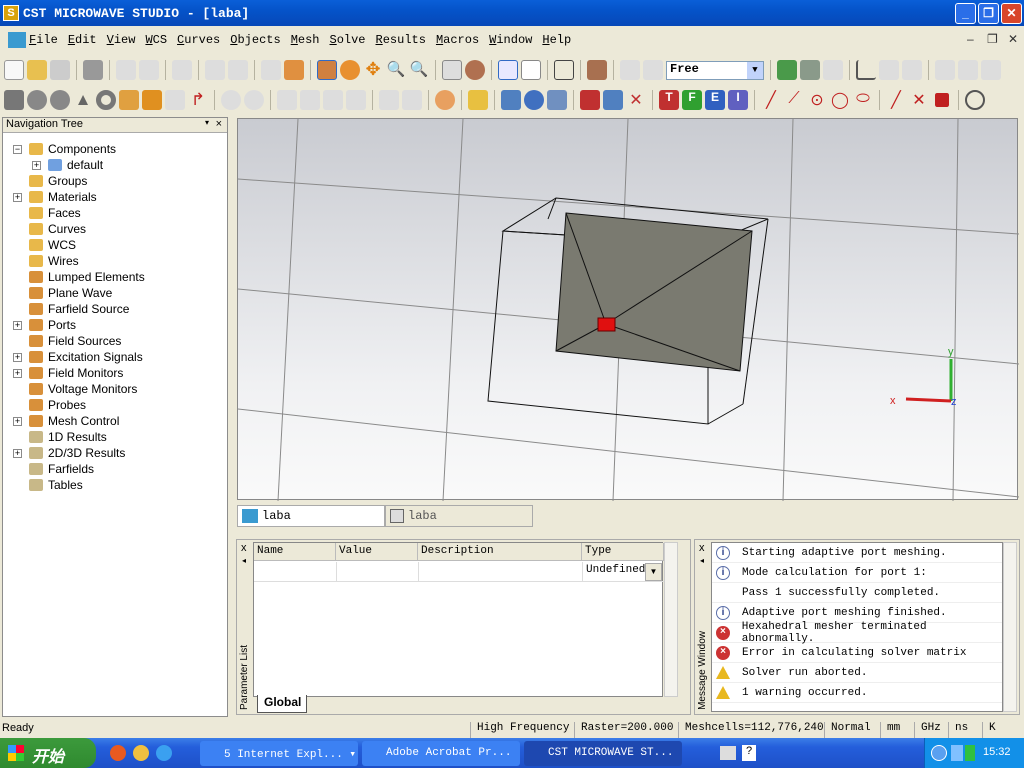 The width and height of the screenshot is (1024, 768). Describe the element at coordinates (310, 100) in the screenshot. I see `pick-edge-icon` at that location.